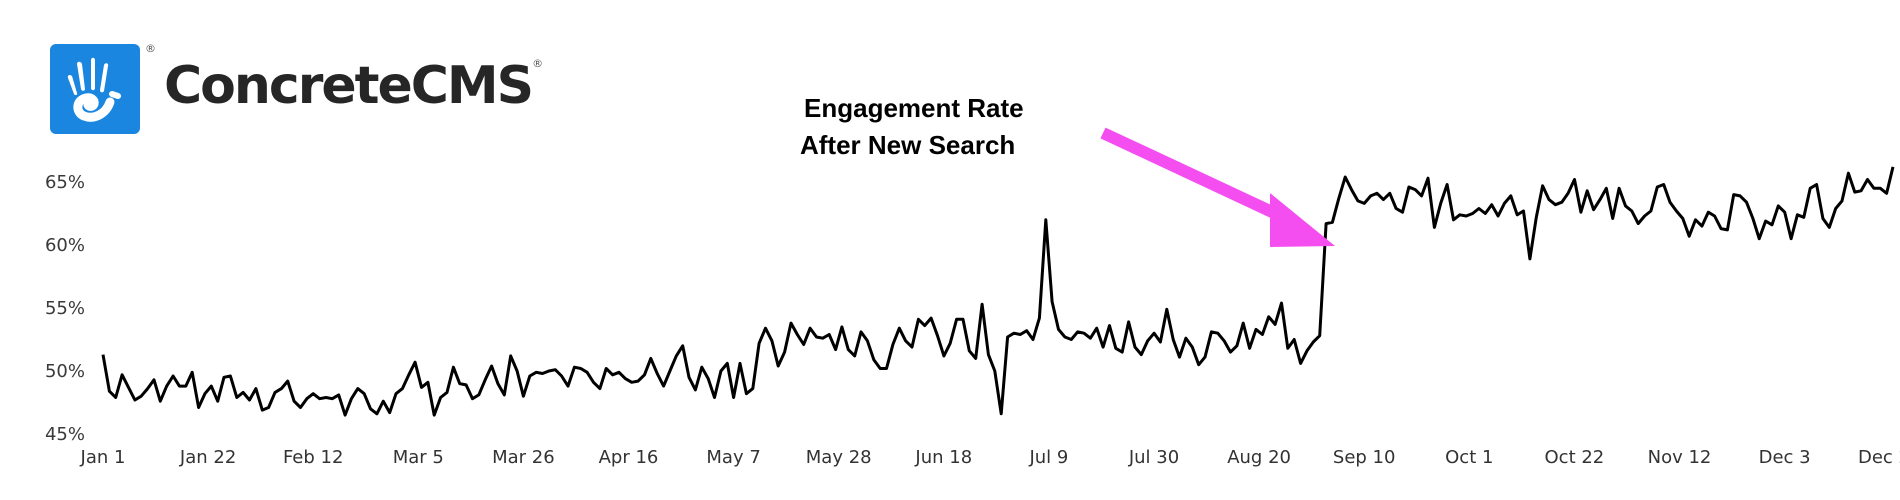 This screenshot has width=1900, height=500. What do you see at coordinates (65, 245) in the screenshot?
I see `y-tick-label: 60%` at bounding box center [65, 245].